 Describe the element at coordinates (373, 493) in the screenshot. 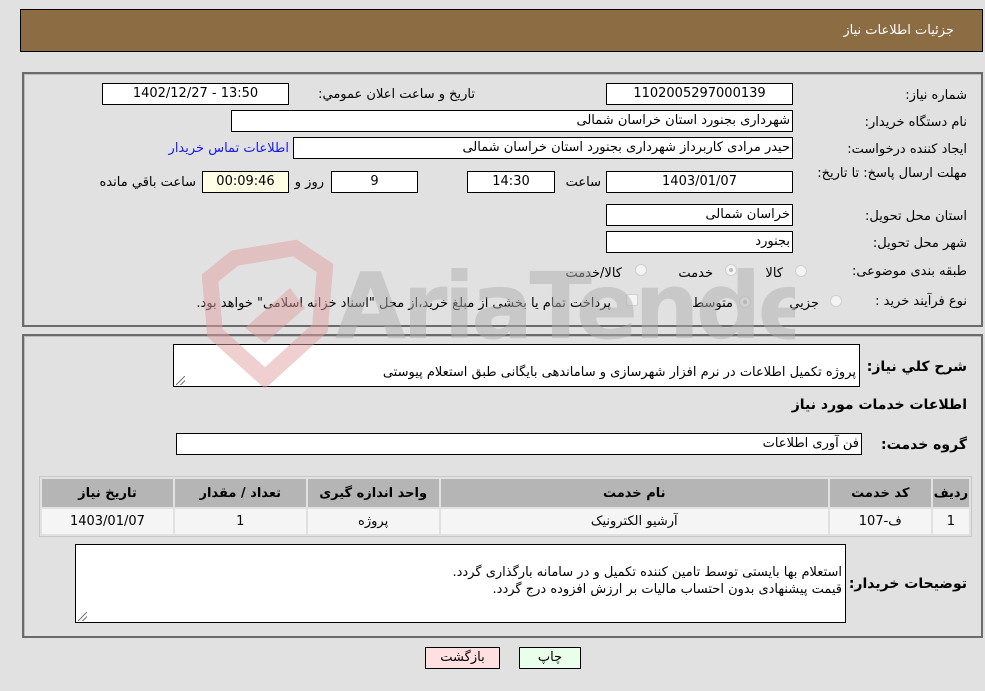

I see `col-unit: واحد اندازه گیری` at that location.